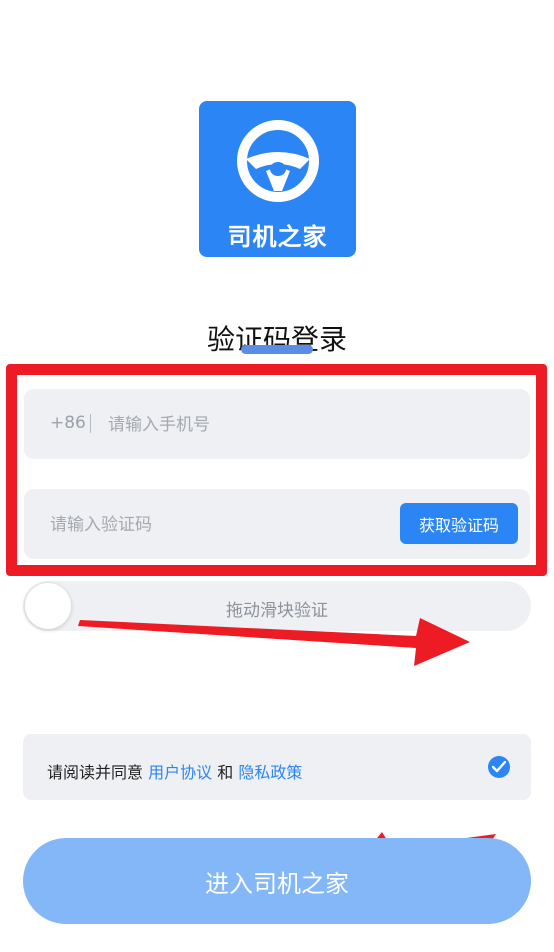 Image resolution: width=554 pixels, height=952 pixels. I want to click on check-icon, so click(499, 767).